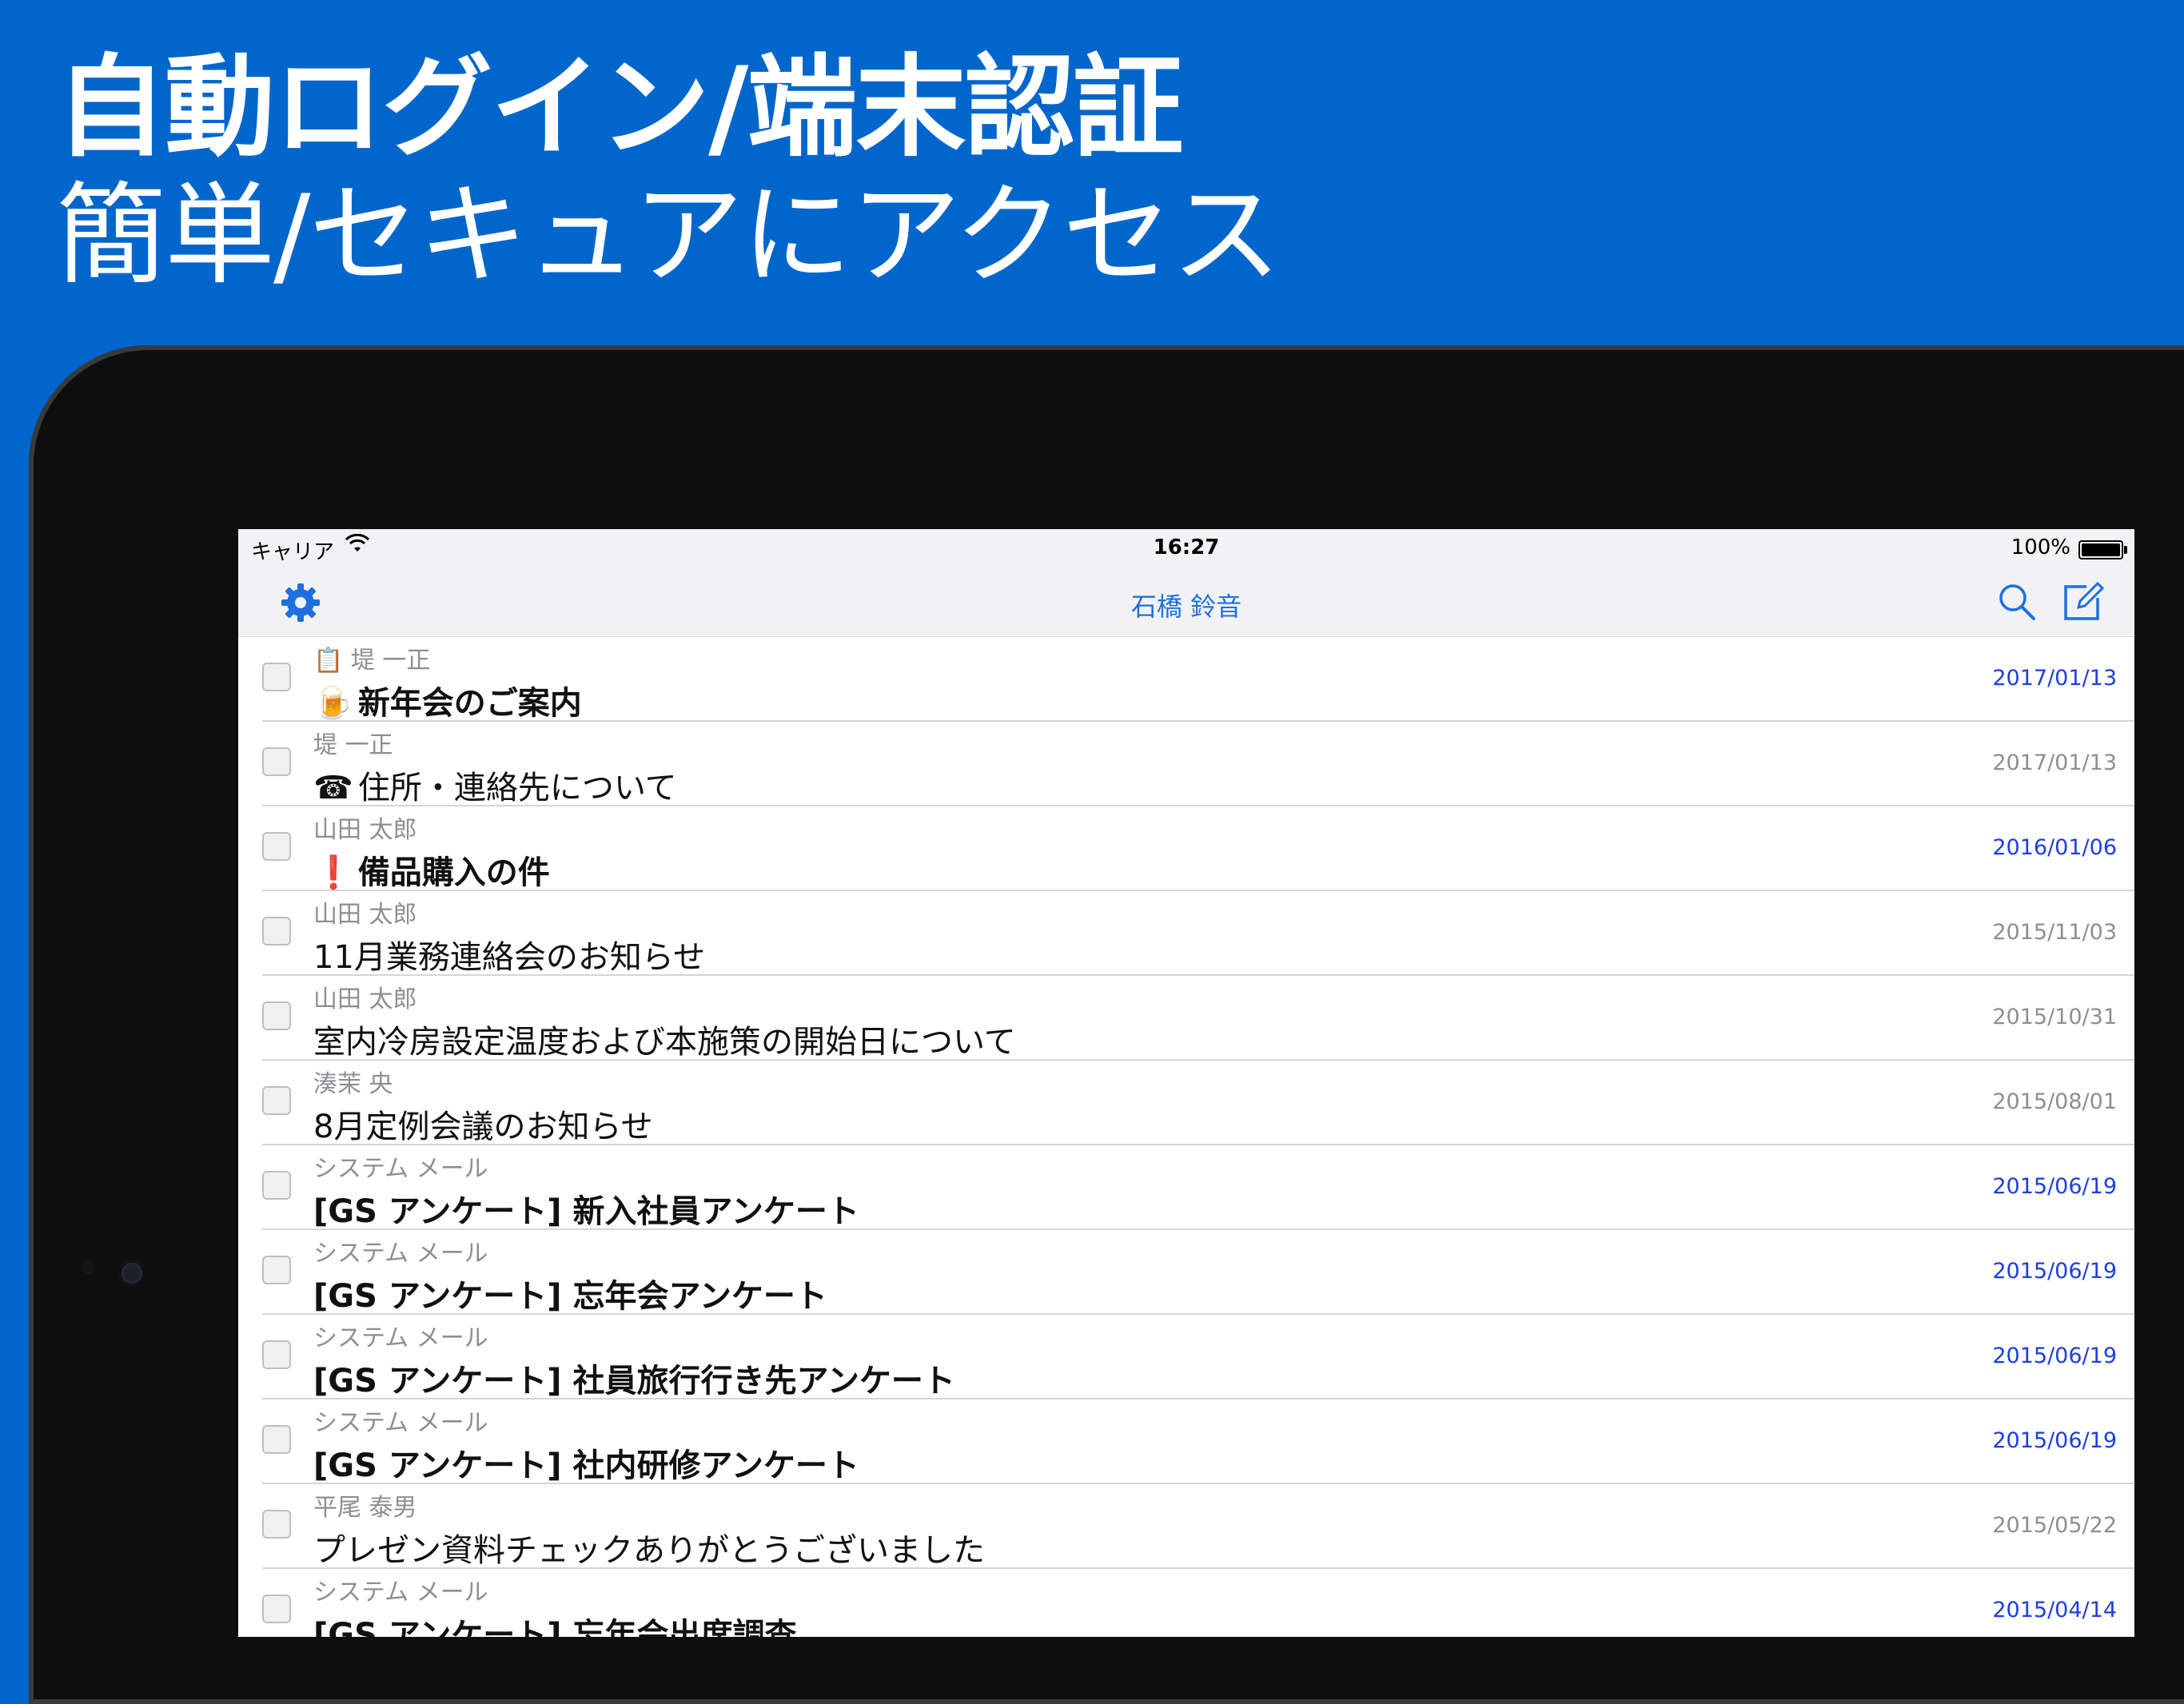 The height and width of the screenshot is (1704, 2184). What do you see at coordinates (634, 1381) in the screenshot?
I see `message-subject-text: [GS アンケート] 社員旅行行き先アンケート` at bounding box center [634, 1381].